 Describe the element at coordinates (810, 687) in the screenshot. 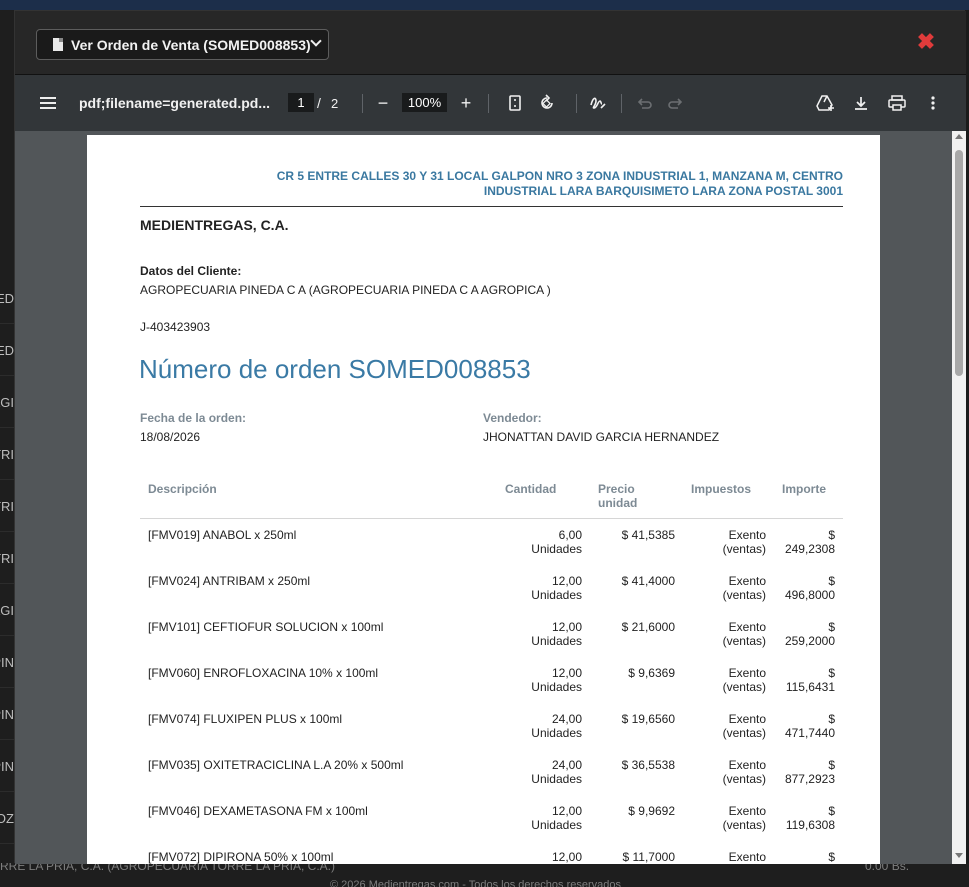

I see `line-amount-amount: 115,6431` at that location.